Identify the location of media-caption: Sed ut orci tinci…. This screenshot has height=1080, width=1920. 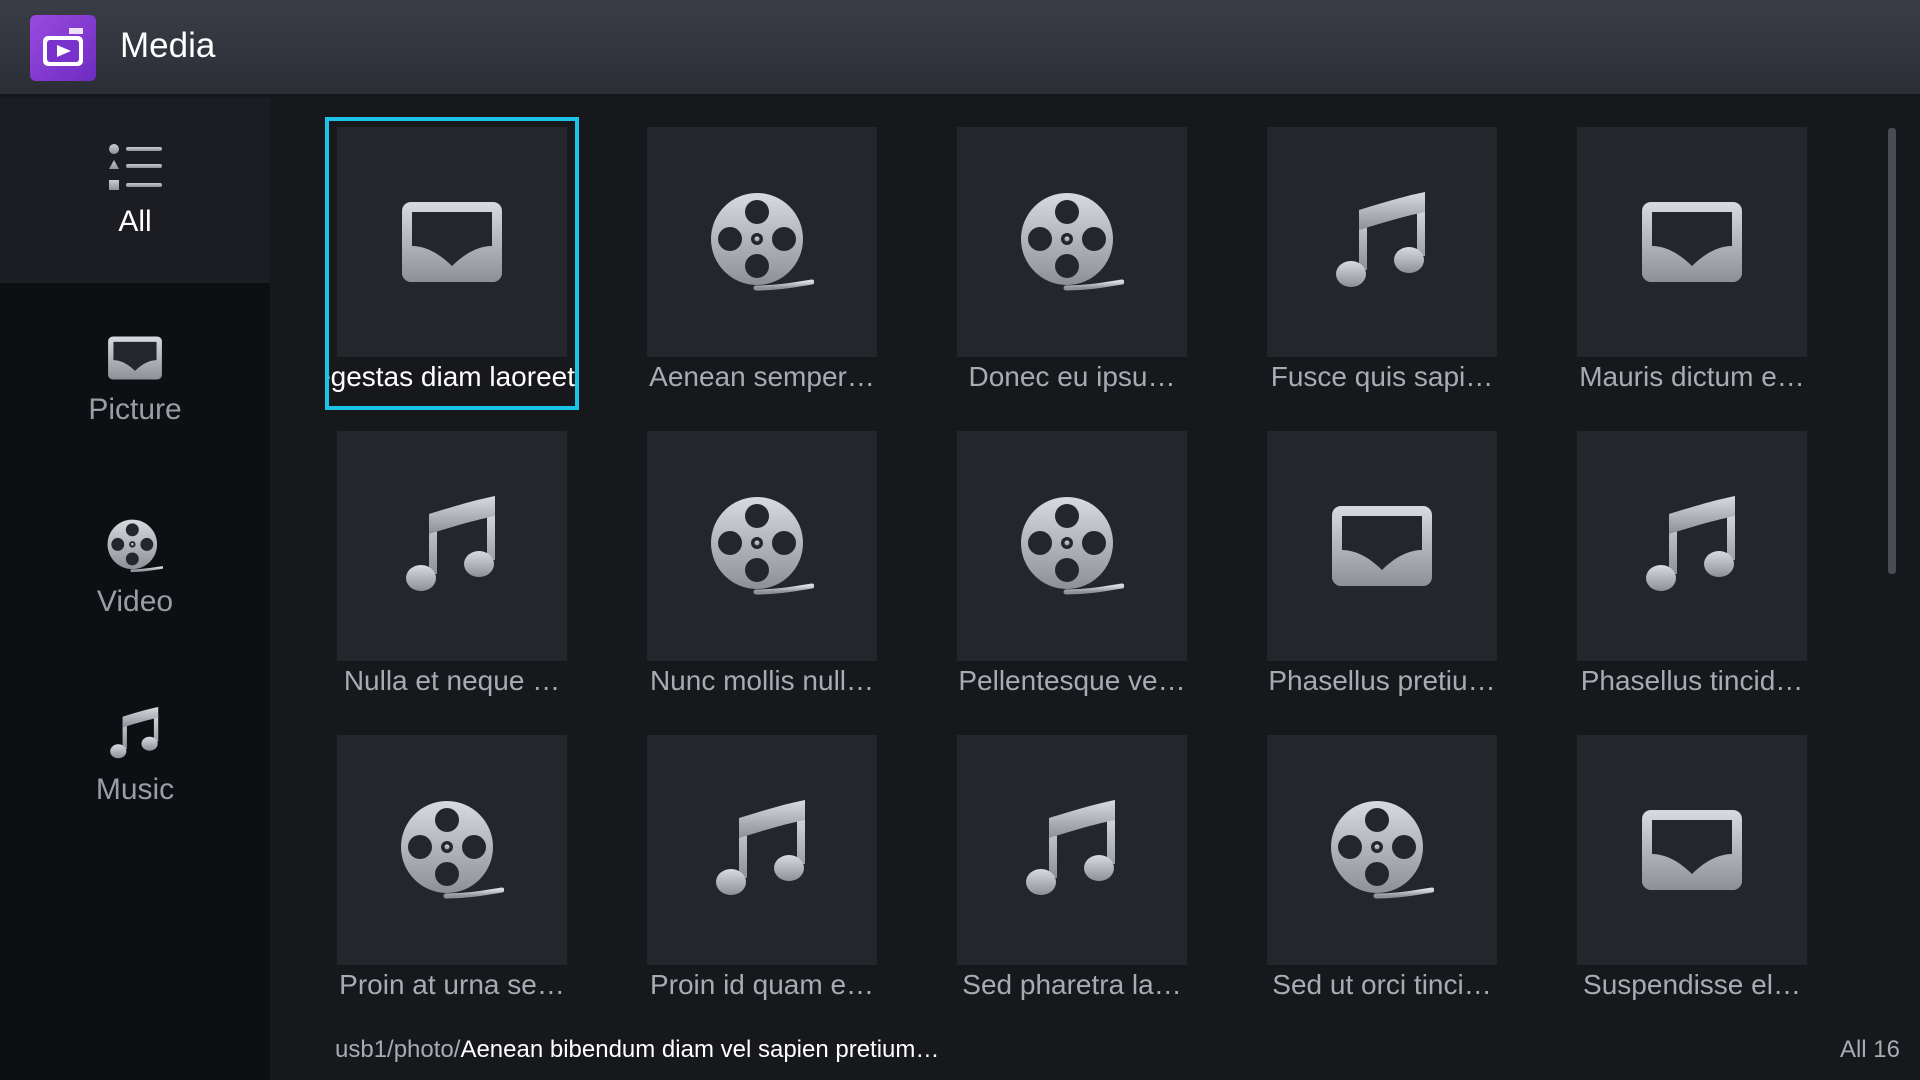
(1382, 984).